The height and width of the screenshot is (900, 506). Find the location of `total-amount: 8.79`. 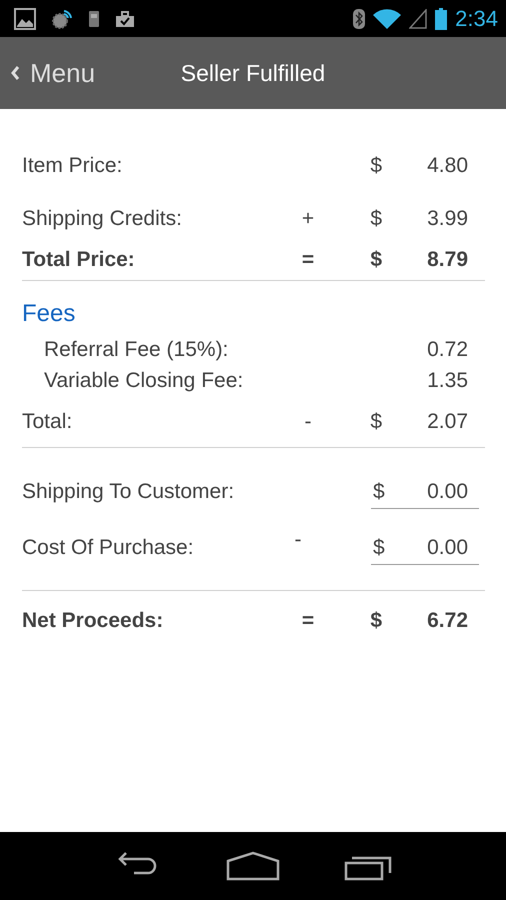

total-amount: 8.79 is located at coordinates (447, 260).